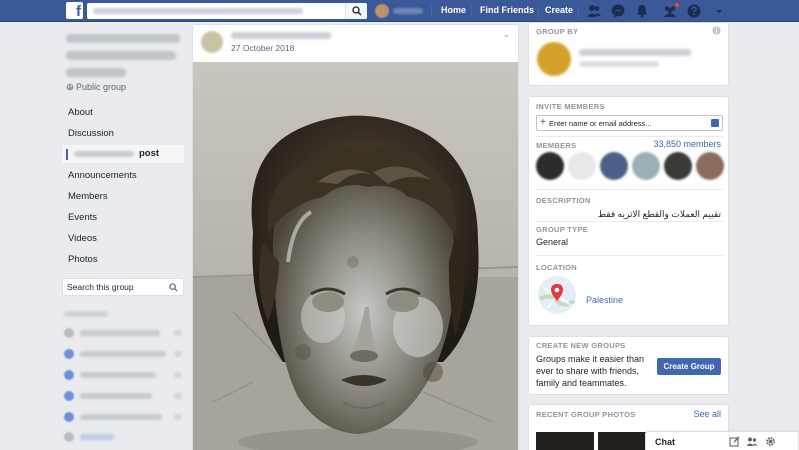 This screenshot has width=799, height=450. What do you see at coordinates (115, 287) in the screenshot?
I see `search-group-input` at bounding box center [115, 287].